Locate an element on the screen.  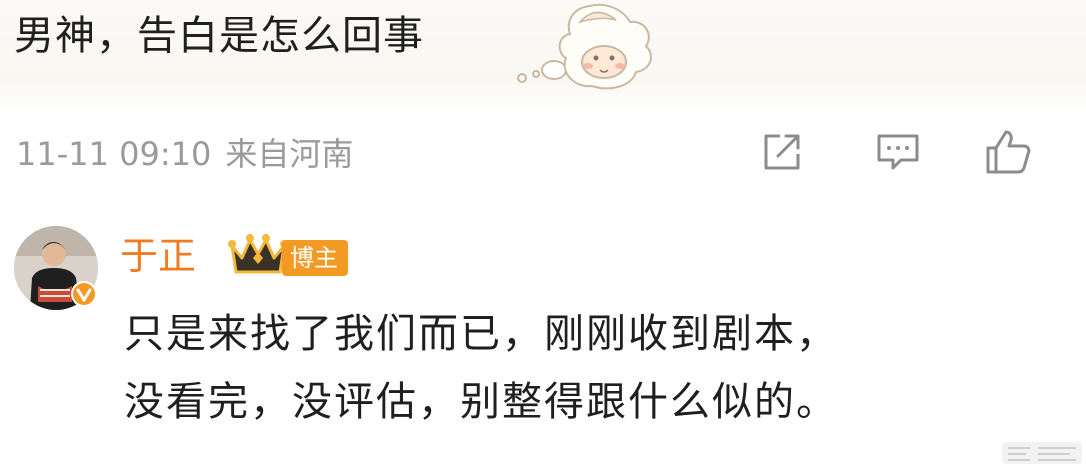
share-icon is located at coordinates (782, 152).